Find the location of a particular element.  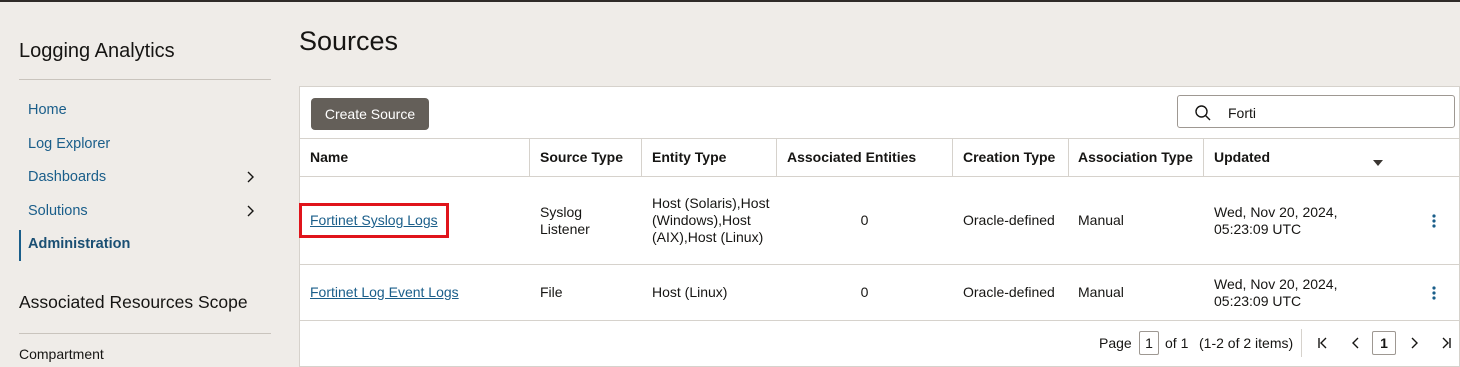

create-source-button: Create Source is located at coordinates (370, 114).